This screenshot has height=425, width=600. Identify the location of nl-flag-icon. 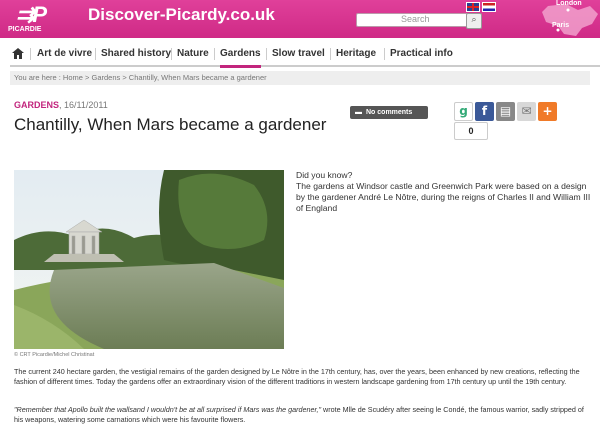
(489, 7).